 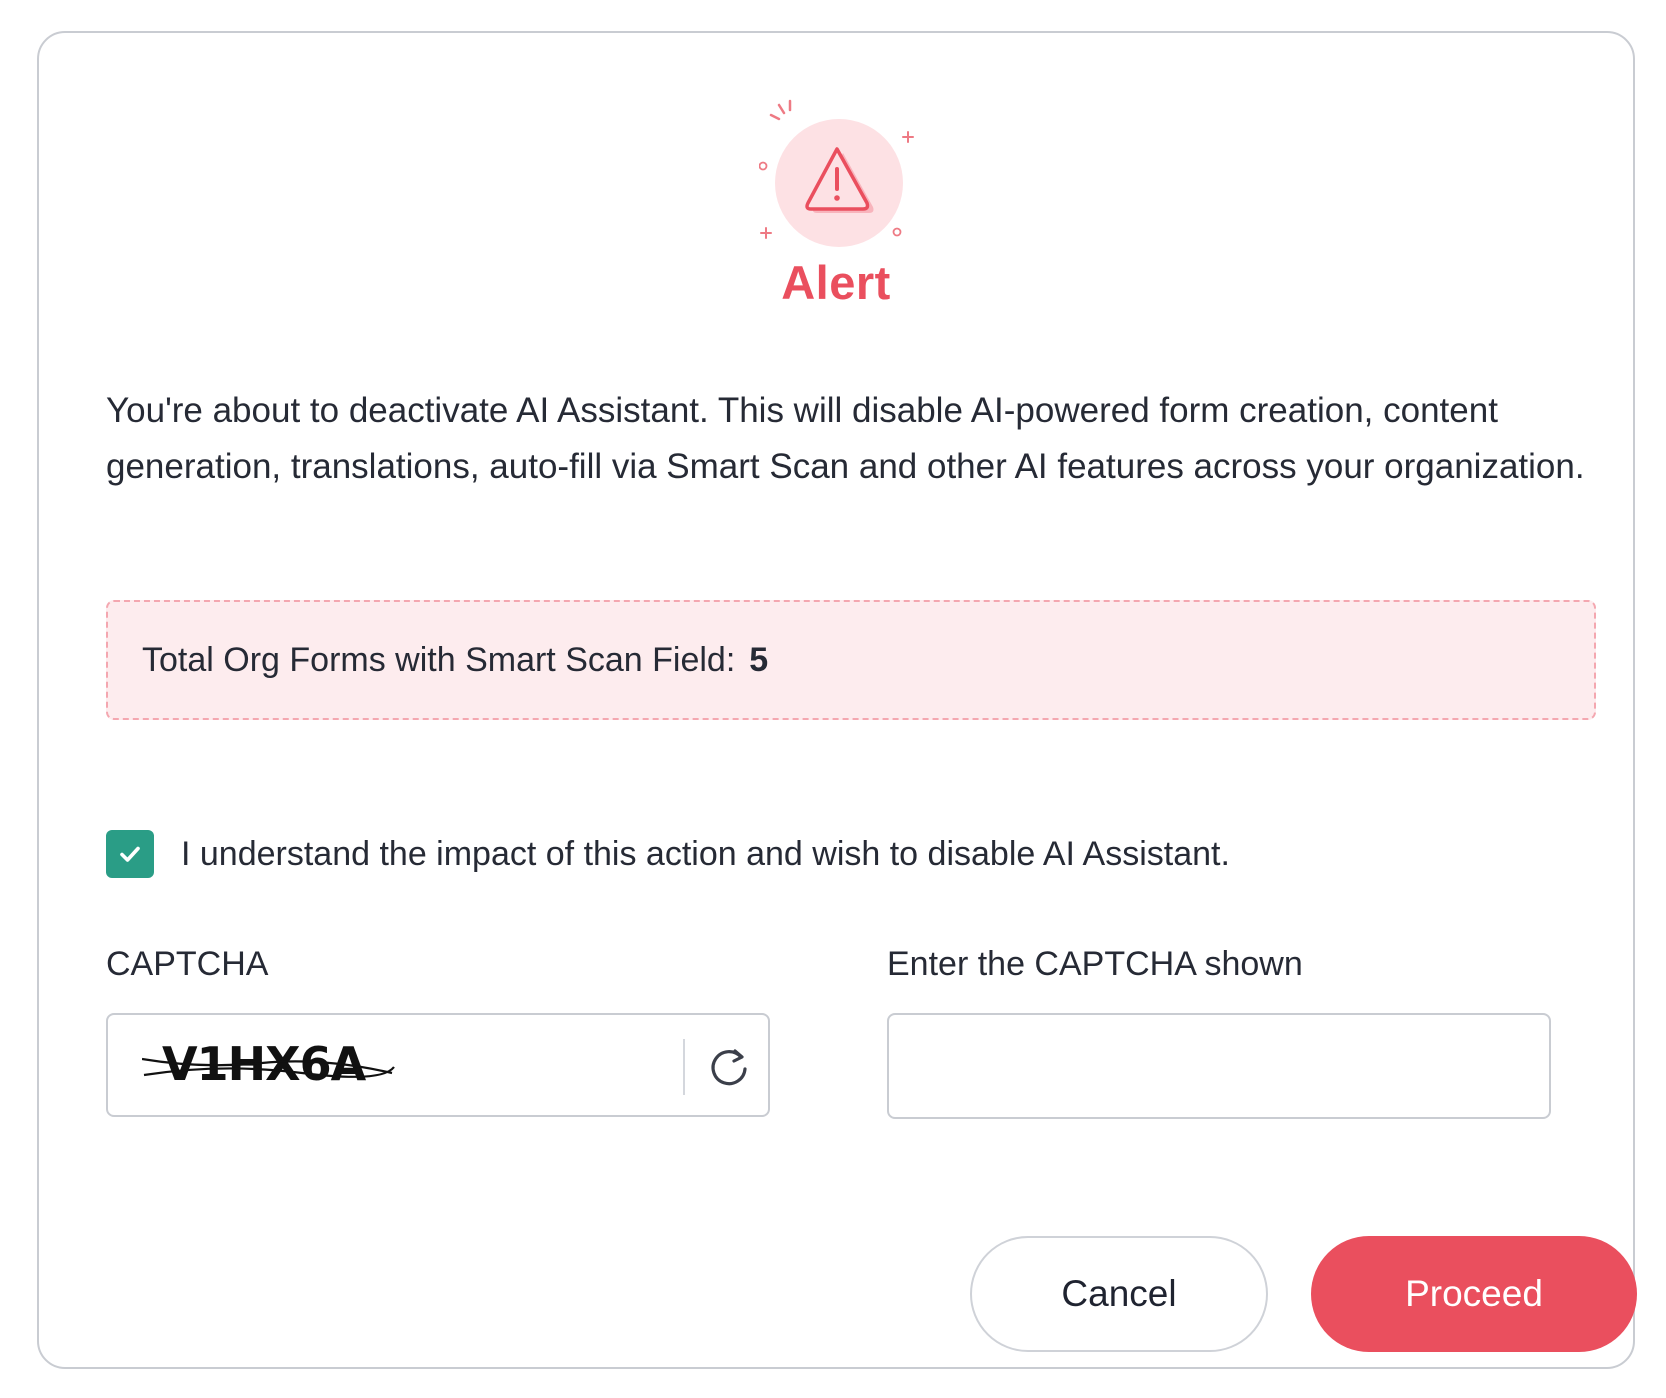 I want to click on captcha-label: CAPTCHA, so click(x=187, y=964).